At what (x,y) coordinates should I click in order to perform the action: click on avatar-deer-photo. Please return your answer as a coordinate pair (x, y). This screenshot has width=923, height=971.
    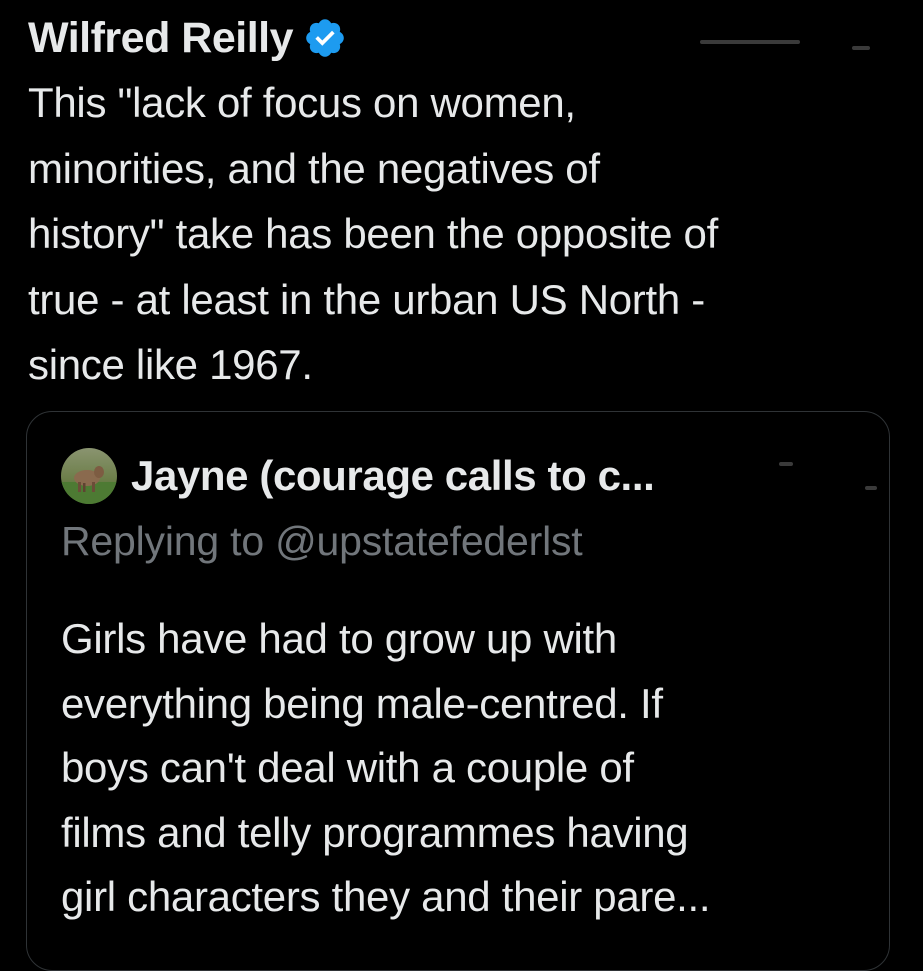
    Looking at the image, I should click on (89, 476).